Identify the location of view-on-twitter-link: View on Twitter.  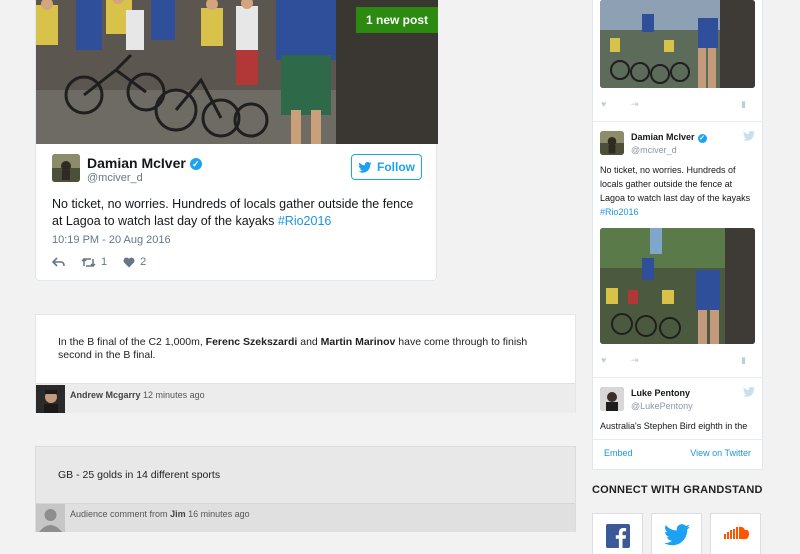
(720, 453).